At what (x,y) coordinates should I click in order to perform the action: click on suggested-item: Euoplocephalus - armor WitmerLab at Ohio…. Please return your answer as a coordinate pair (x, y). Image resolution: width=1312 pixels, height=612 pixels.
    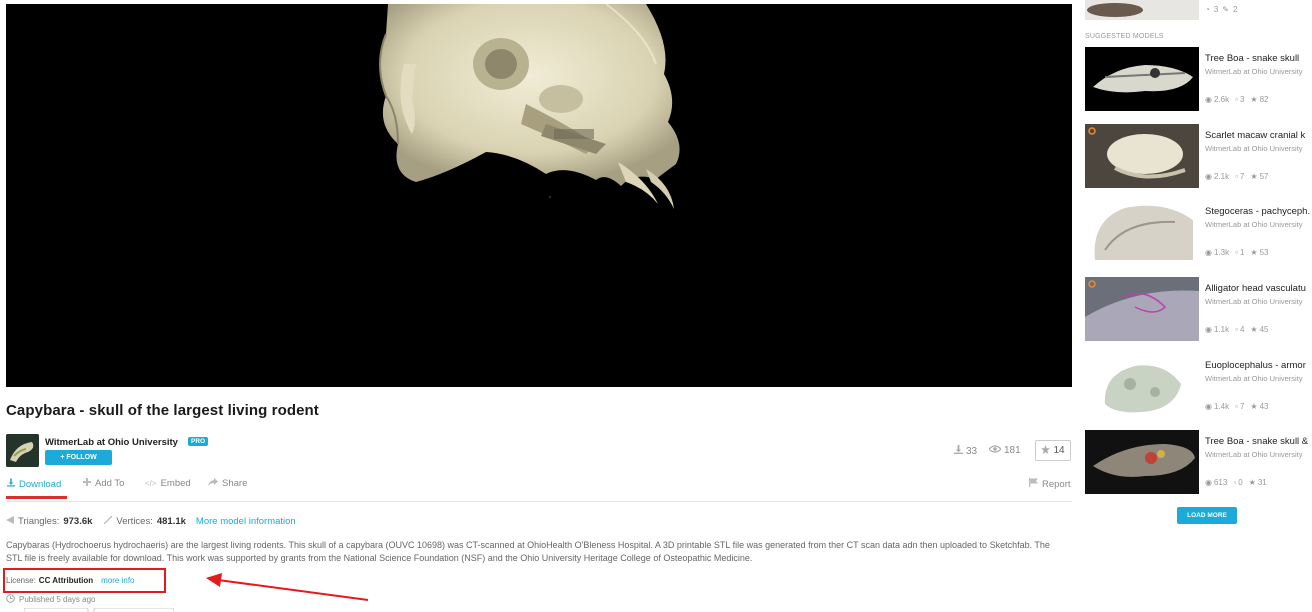
    Looking at the image, I should click on (1198, 386).